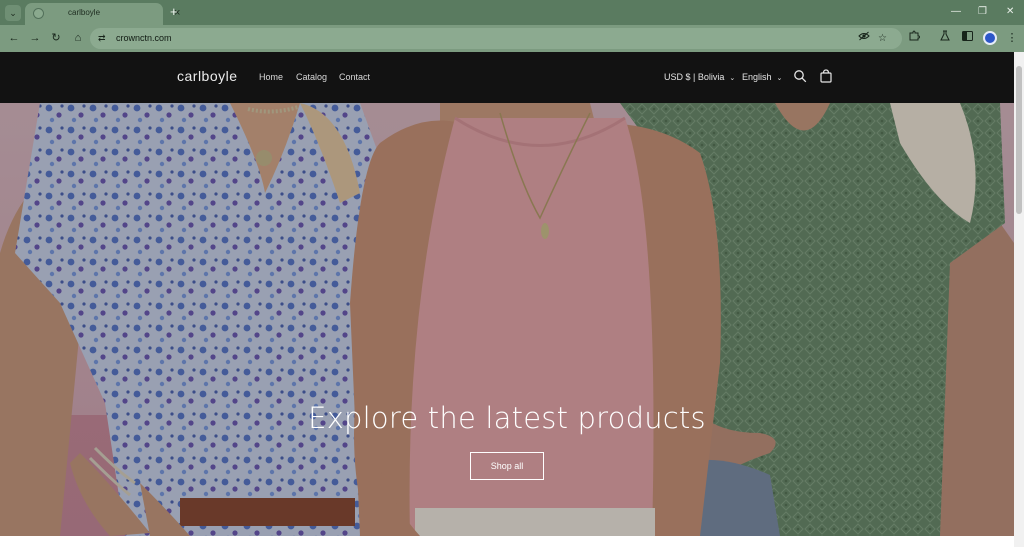 Image resolution: width=1024 pixels, height=547 pixels. Describe the element at coordinates (14, 38) in the screenshot. I see `back-arrow-icon: ←` at that location.